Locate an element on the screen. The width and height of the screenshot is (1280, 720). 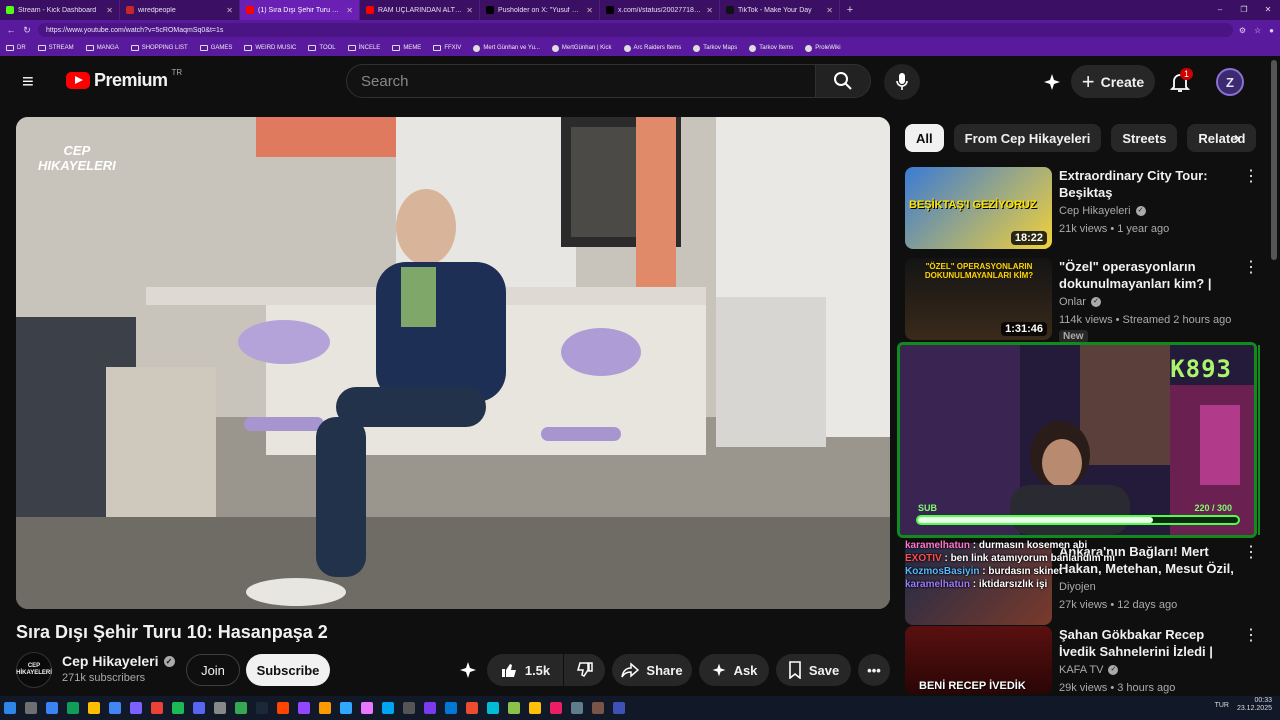
hamburger-menu-icon: ≡ is located at coordinates (33, 82).